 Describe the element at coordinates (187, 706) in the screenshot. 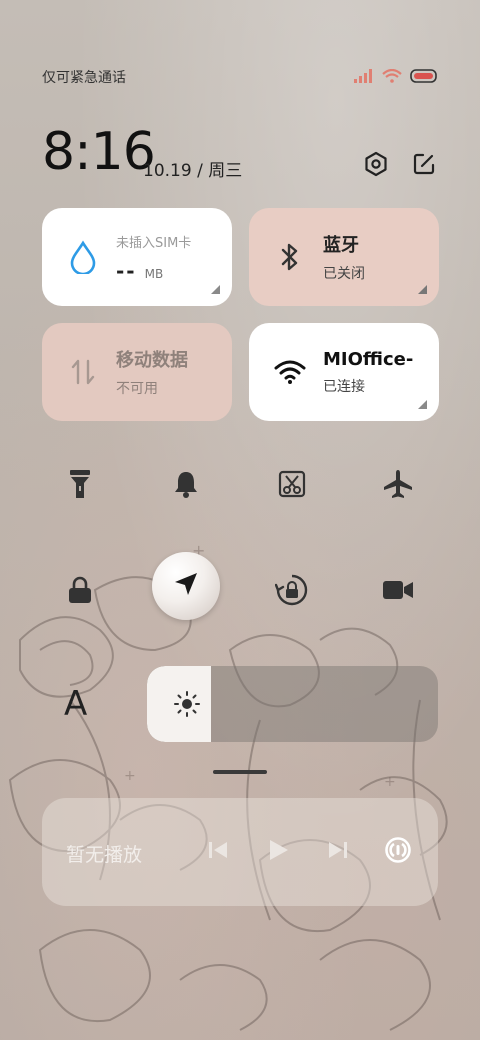

I see `sun-icon` at that location.